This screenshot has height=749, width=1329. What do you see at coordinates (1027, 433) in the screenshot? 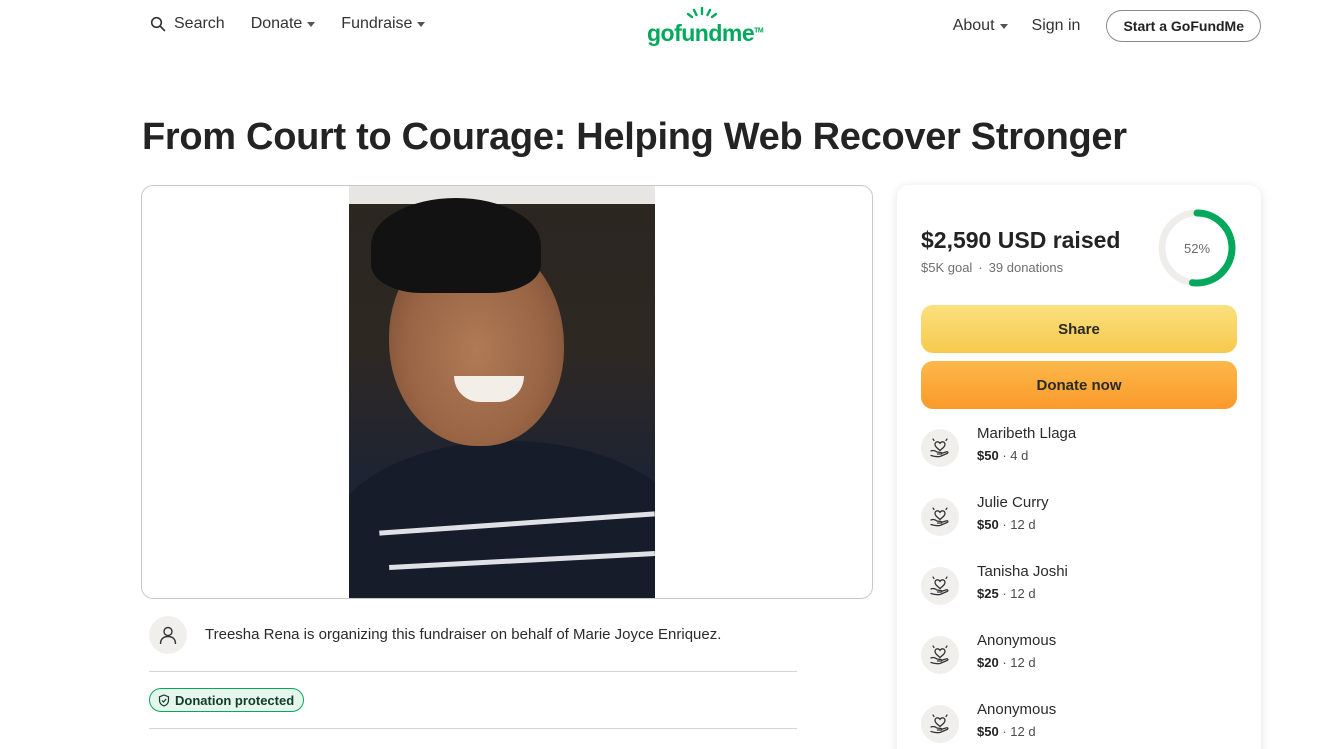
I see `donor-name: Maribeth Llaga` at bounding box center [1027, 433].